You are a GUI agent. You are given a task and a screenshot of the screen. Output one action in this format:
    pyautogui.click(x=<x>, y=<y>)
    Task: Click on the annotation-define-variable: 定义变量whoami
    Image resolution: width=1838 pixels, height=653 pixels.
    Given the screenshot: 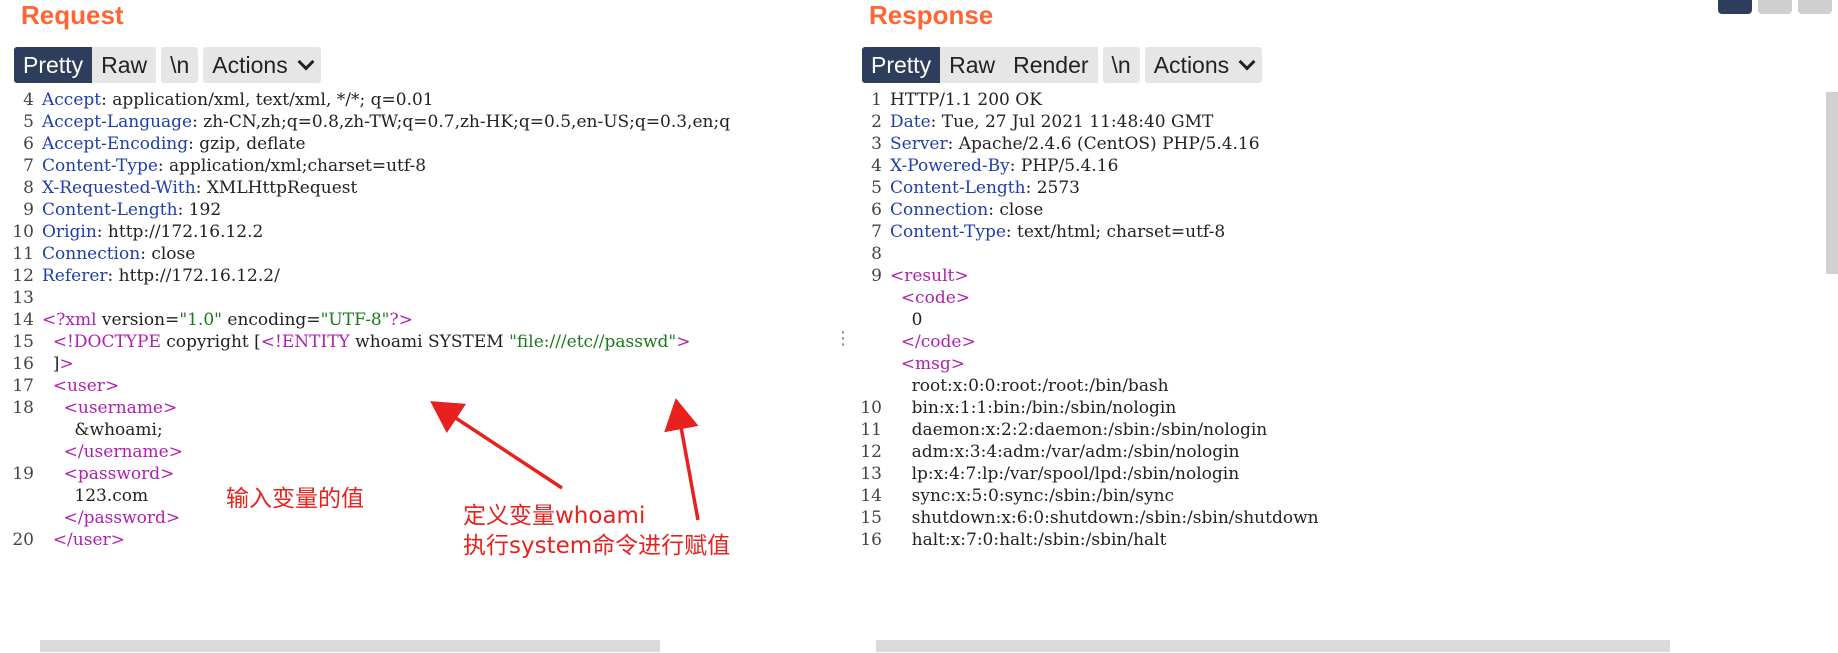 What is the action you would take?
    pyautogui.click(x=554, y=516)
    